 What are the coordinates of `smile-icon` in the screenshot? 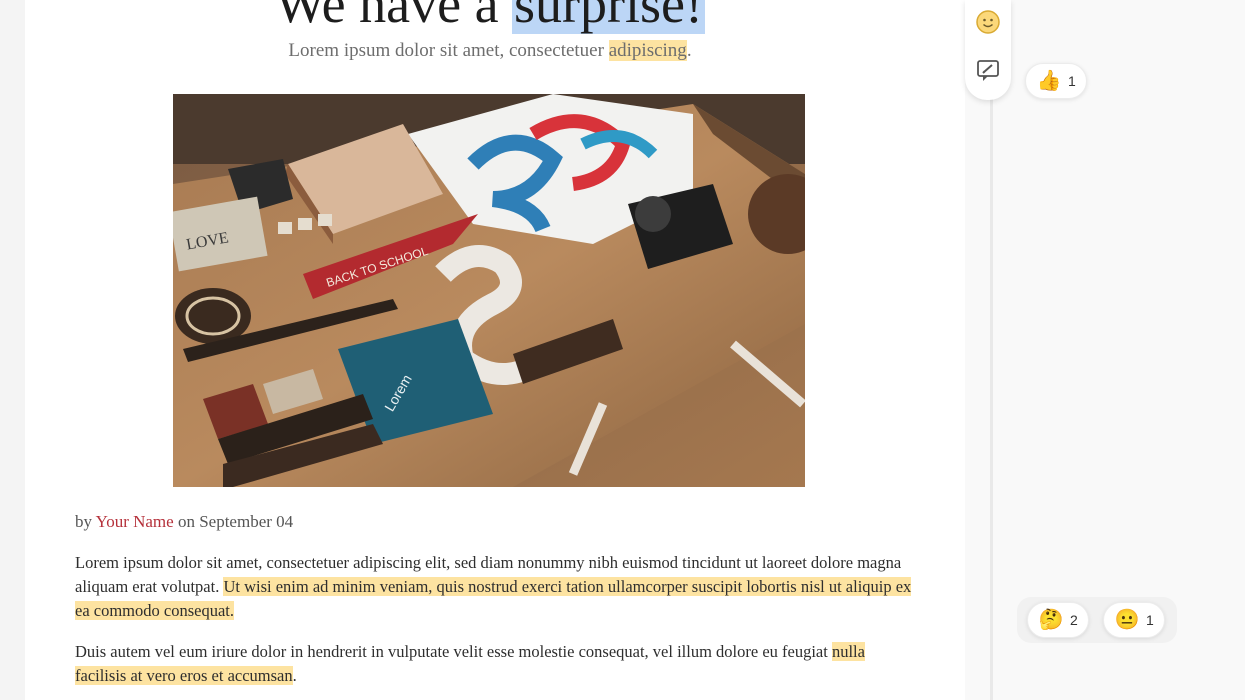 It's located at (988, 22).